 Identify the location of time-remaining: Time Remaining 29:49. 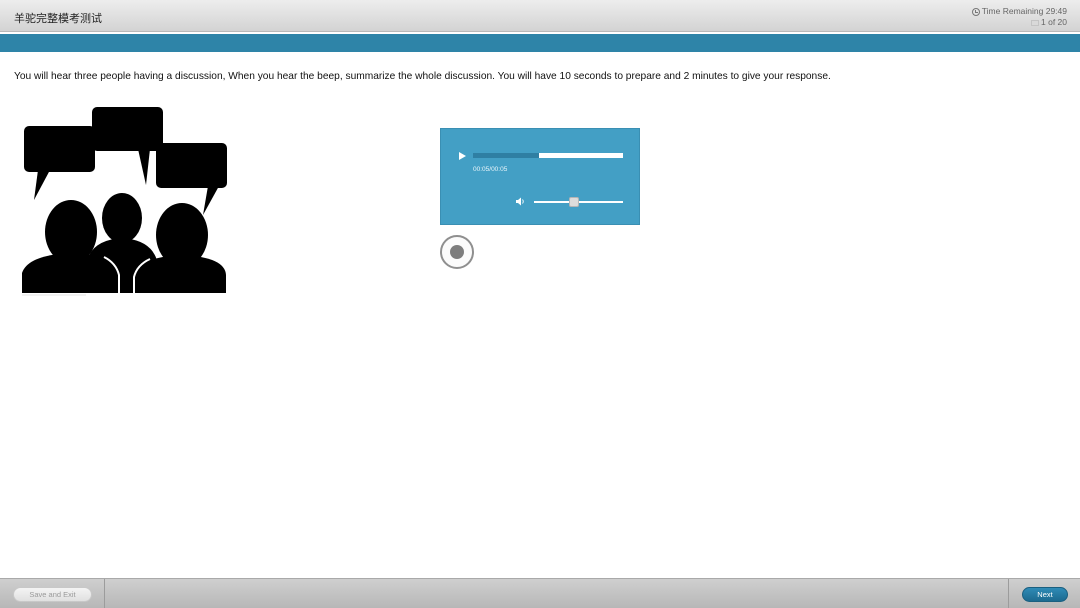
(1024, 11).